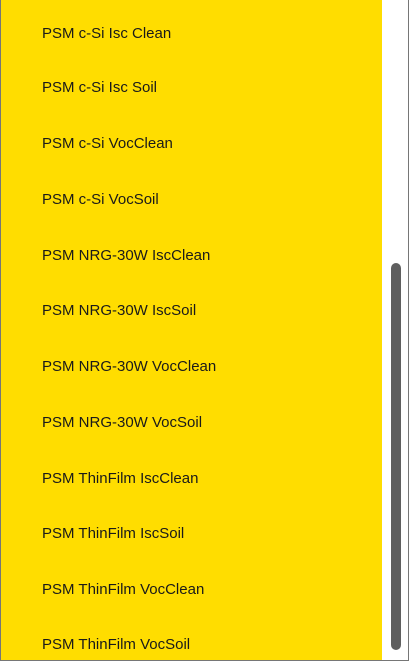 The width and height of the screenshot is (411, 663). Describe the element at coordinates (191, 642) in the screenshot. I see `option-psm-thinfilm-vocsoil: PSM ThinFilm VocSoil` at that location.